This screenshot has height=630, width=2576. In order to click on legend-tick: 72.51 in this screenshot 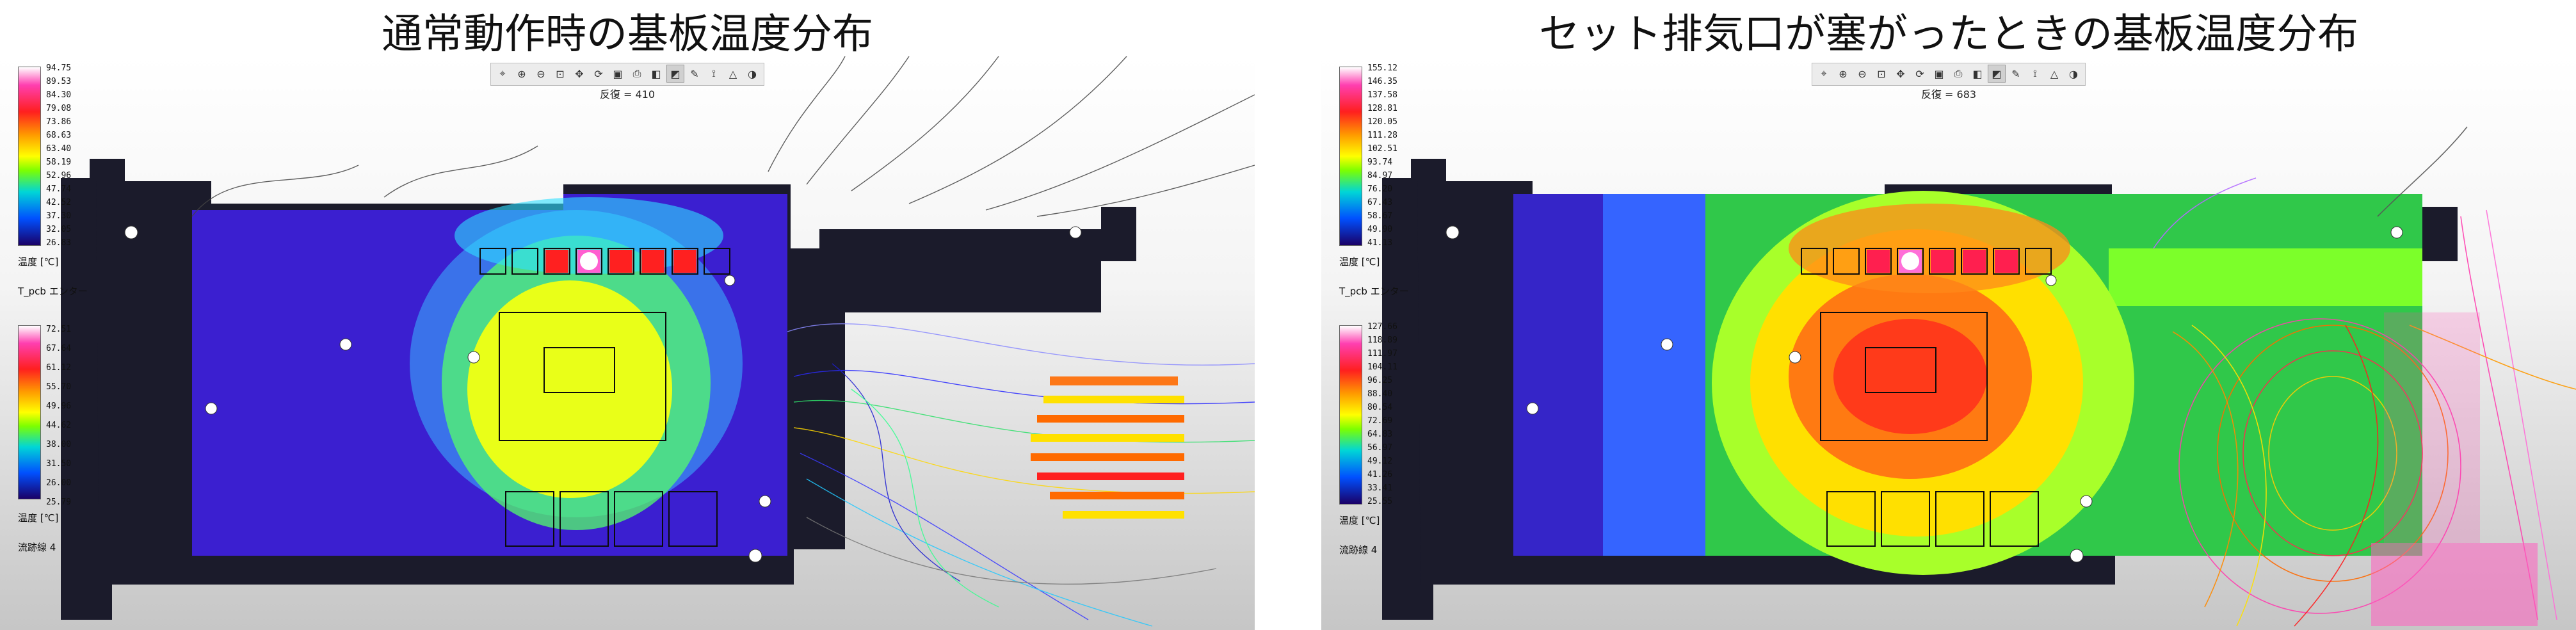, I will do `click(59, 329)`.